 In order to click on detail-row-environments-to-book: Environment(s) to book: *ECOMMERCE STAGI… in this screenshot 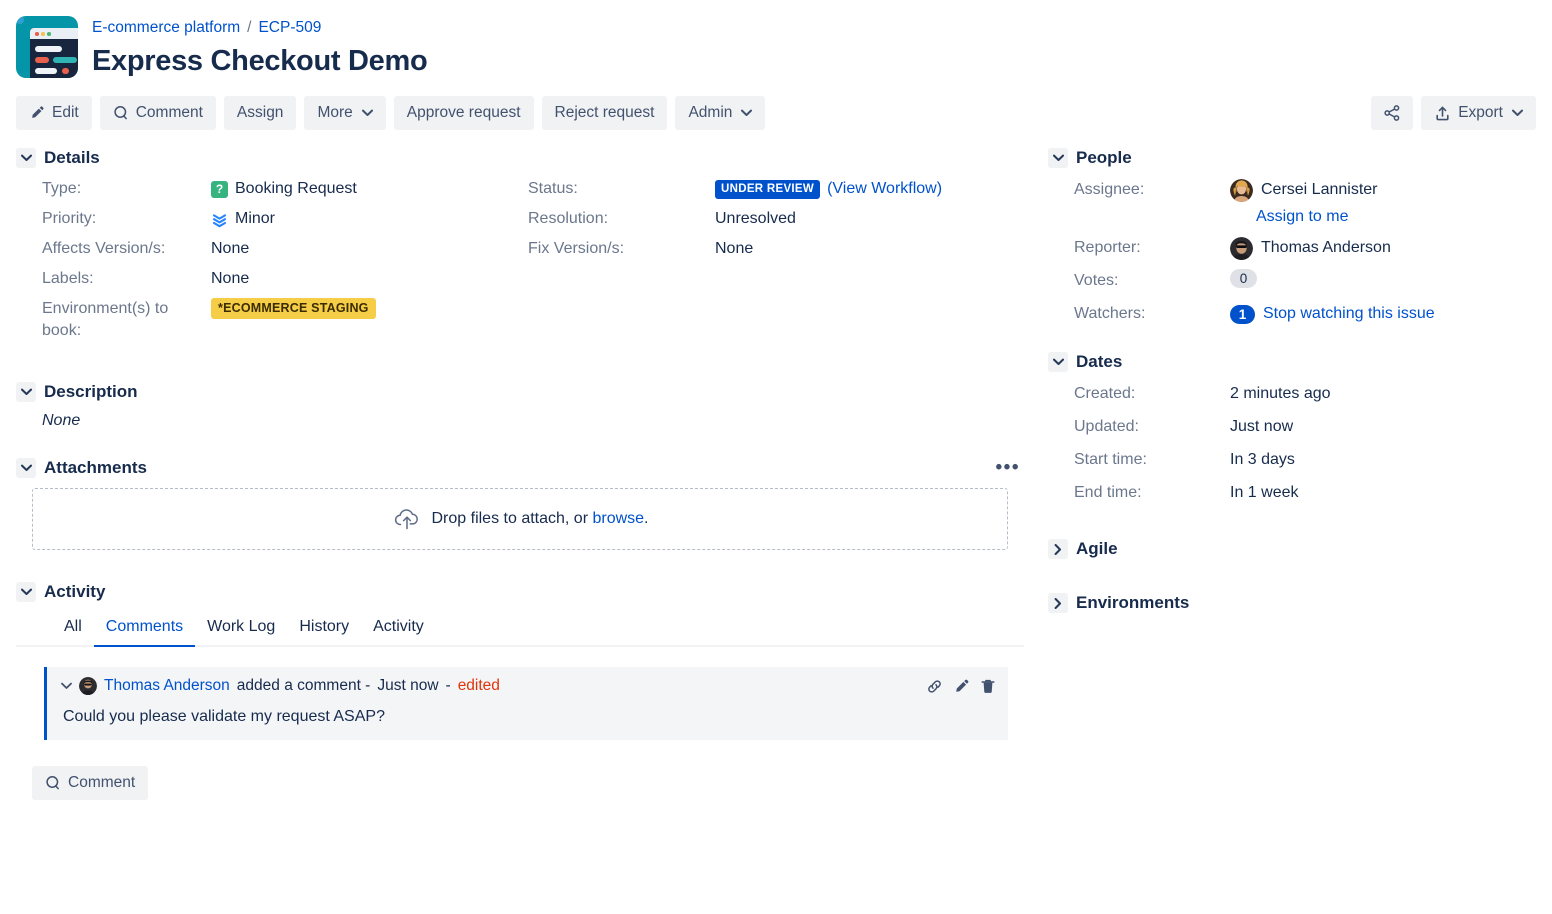, I will do `click(268, 320)`.